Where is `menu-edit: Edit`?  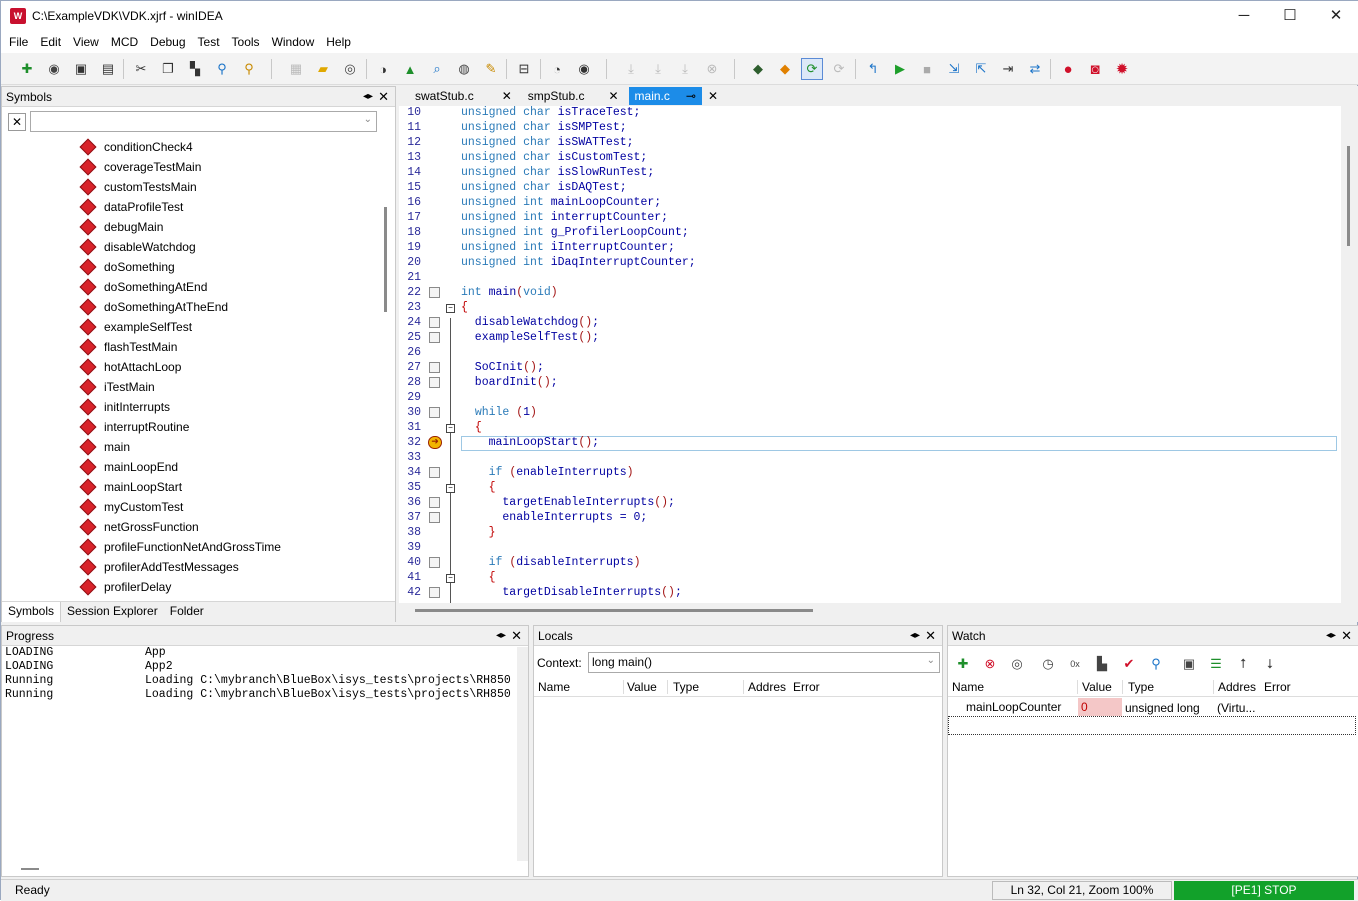
menu-edit: Edit is located at coordinates (50, 42).